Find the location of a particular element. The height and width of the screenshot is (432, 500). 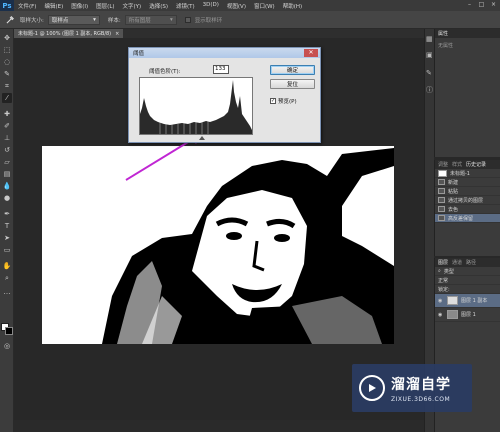

sample-size-select: 取样点 ▾ is located at coordinates (73, 19).